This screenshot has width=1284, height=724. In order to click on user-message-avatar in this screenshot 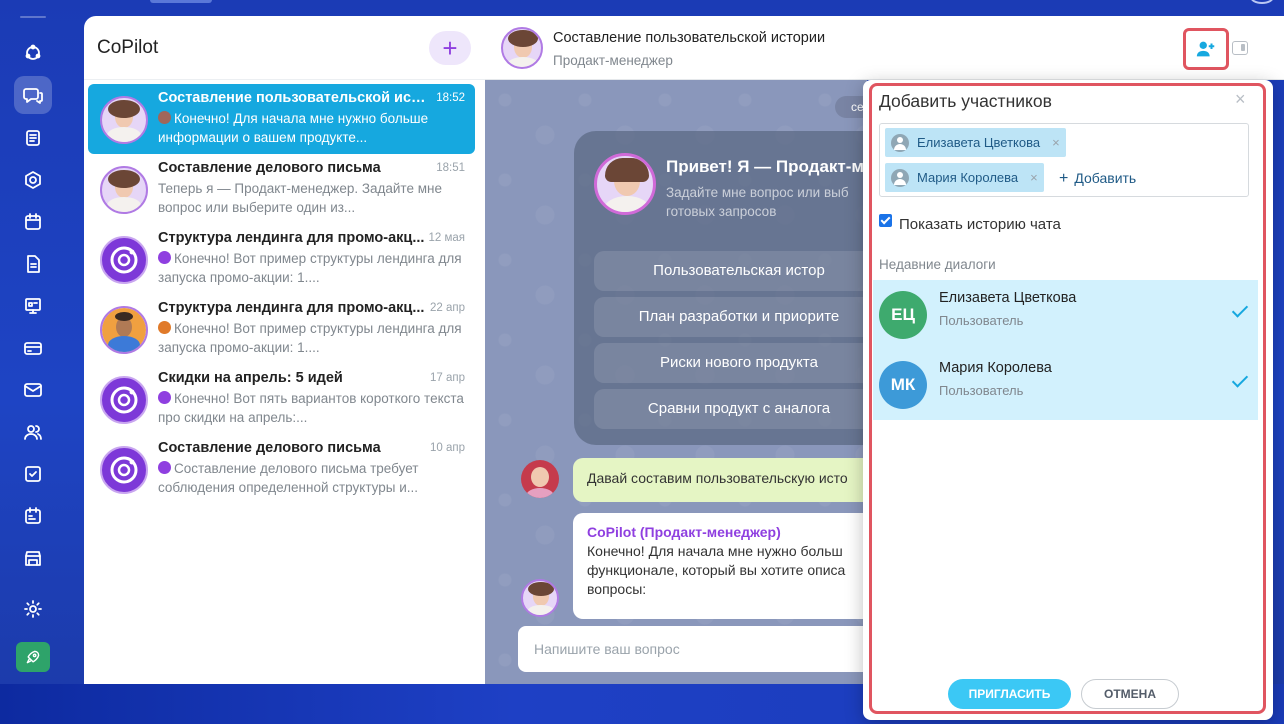, I will do `click(540, 479)`.